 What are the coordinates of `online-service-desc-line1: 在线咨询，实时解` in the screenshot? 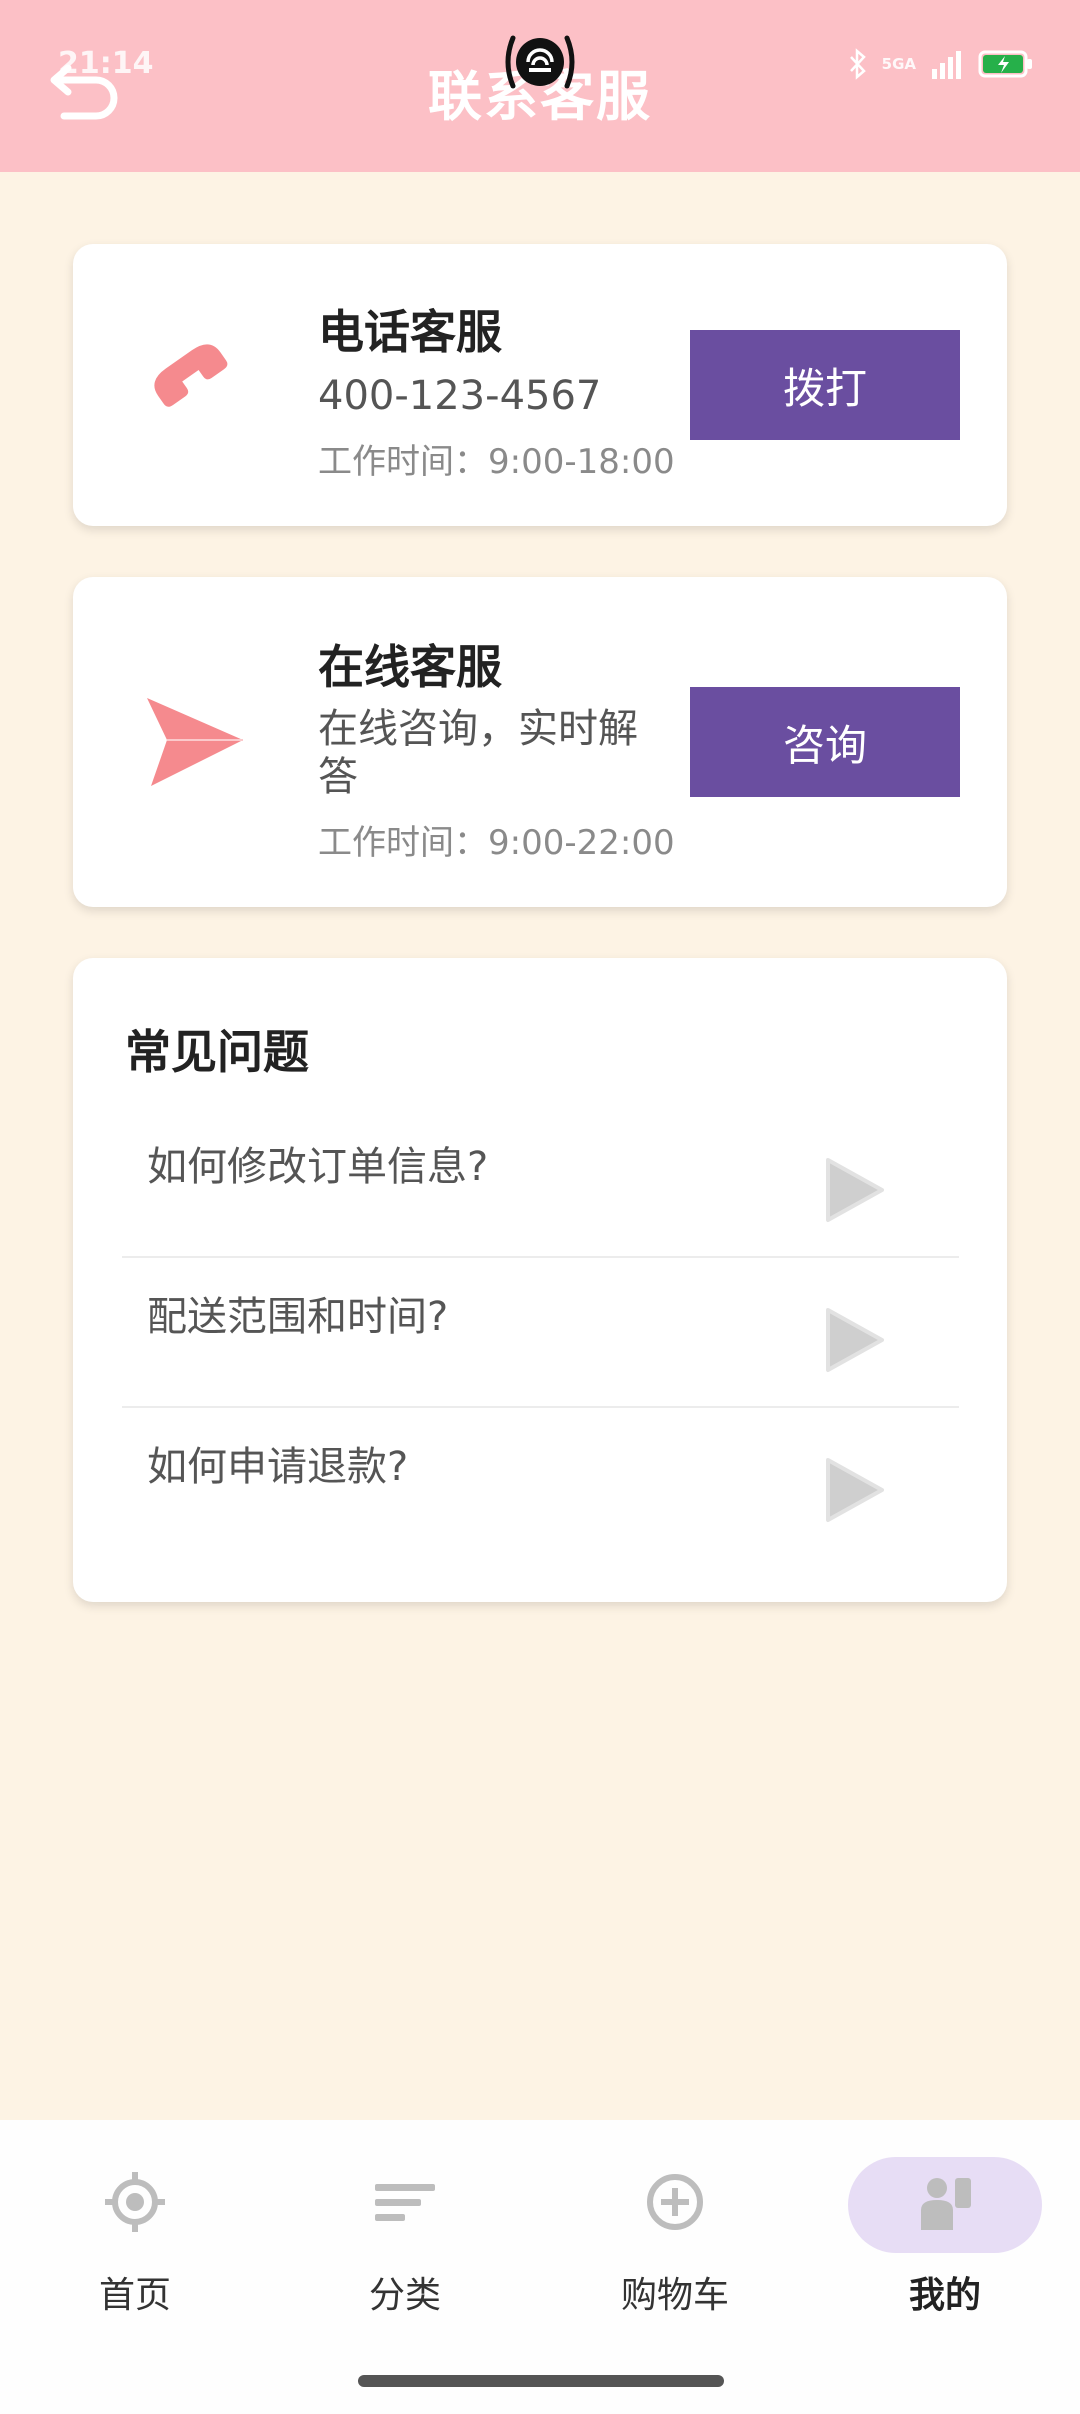 It's located at (478, 729).